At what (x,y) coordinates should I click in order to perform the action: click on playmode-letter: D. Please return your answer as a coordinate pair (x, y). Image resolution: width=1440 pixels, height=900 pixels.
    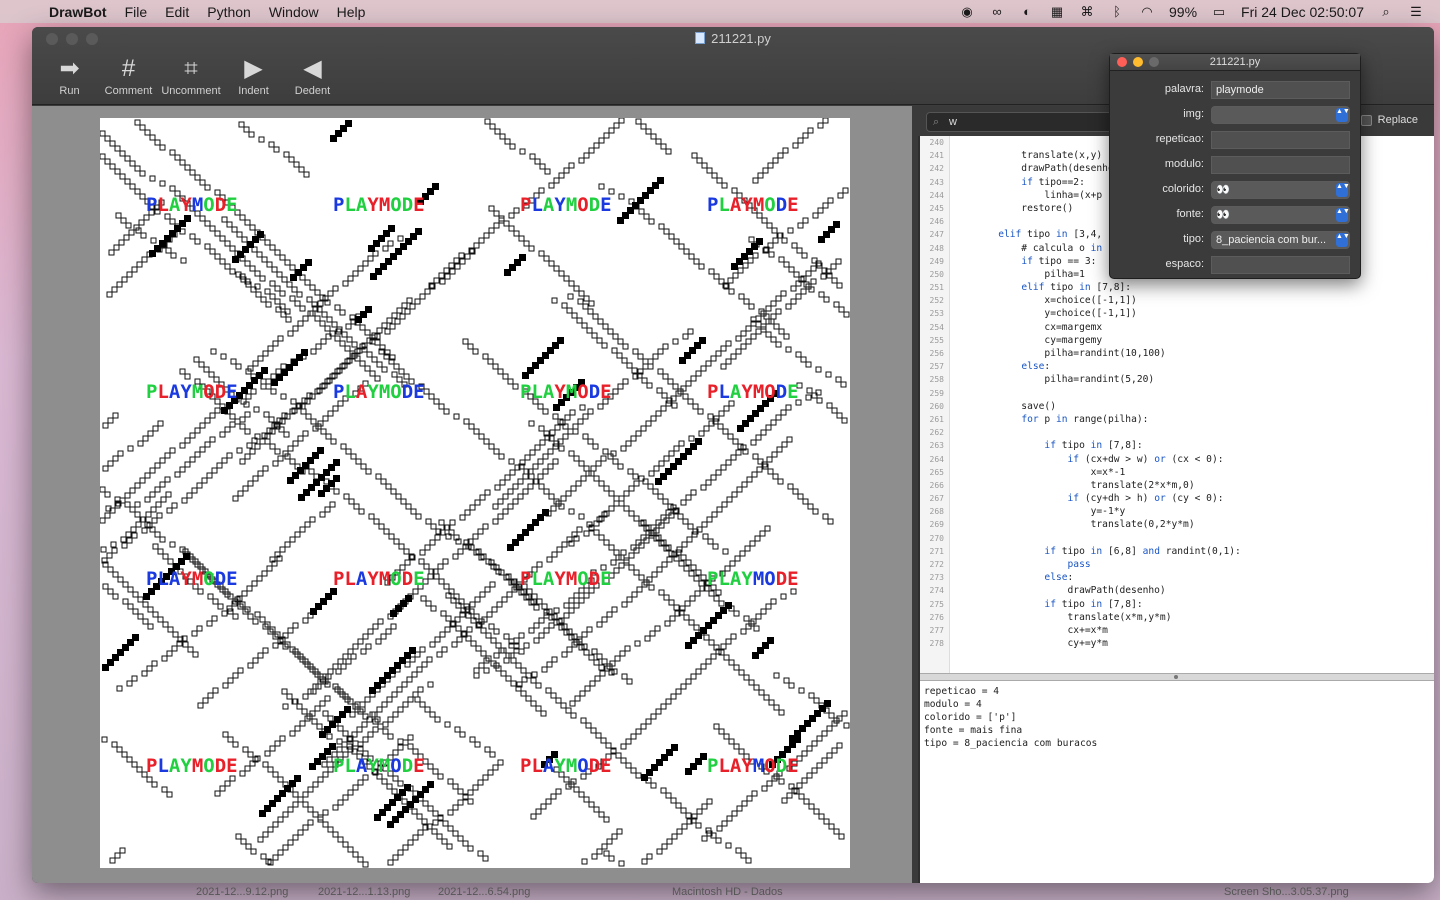
    Looking at the image, I should click on (781, 205).